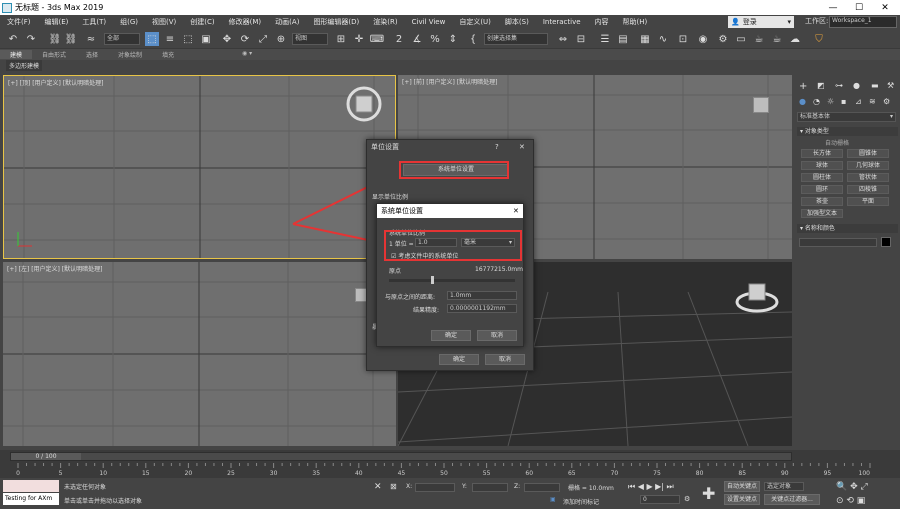 The width and height of the screenshot is (900, 509). I want to click on unit-scale-highlight, so click(453, 245).